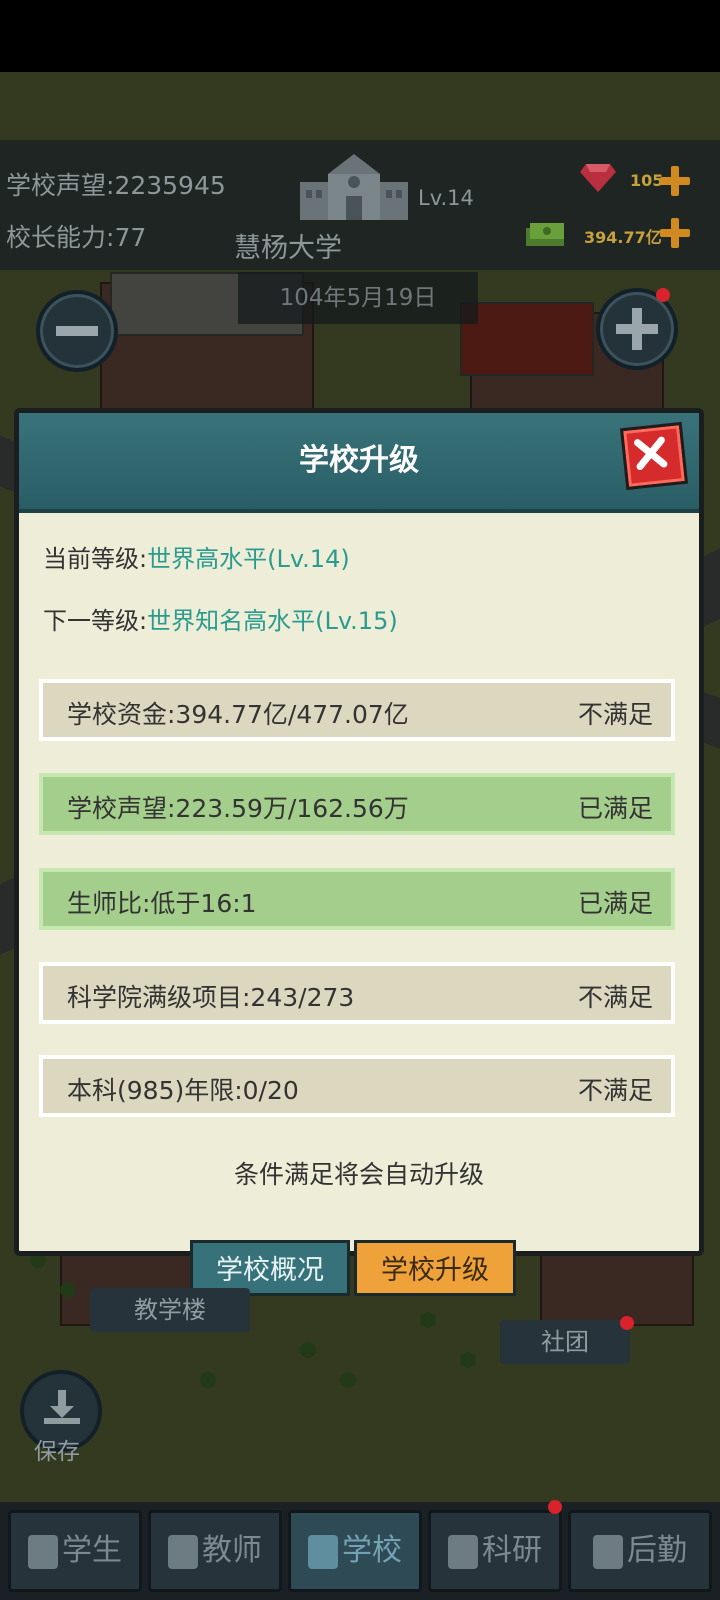  What do you see at coordinates (170, 1310) in the screenshot?
I see `teaching-building-label: 教学楼` at bounding box center [170, 1310].